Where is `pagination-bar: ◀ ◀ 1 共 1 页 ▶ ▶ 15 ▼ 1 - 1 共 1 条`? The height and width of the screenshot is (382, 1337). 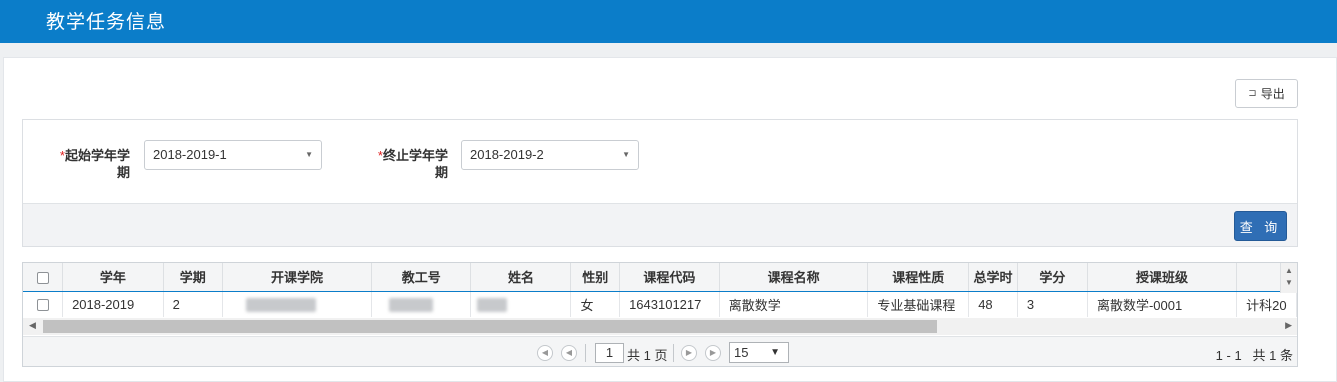
pagination-bar: ◀ ◀ 1 共 1 页 ▶ ▶ 15 ▼ 1 - 1 共 1 条 is located at coordinates (660, 351).